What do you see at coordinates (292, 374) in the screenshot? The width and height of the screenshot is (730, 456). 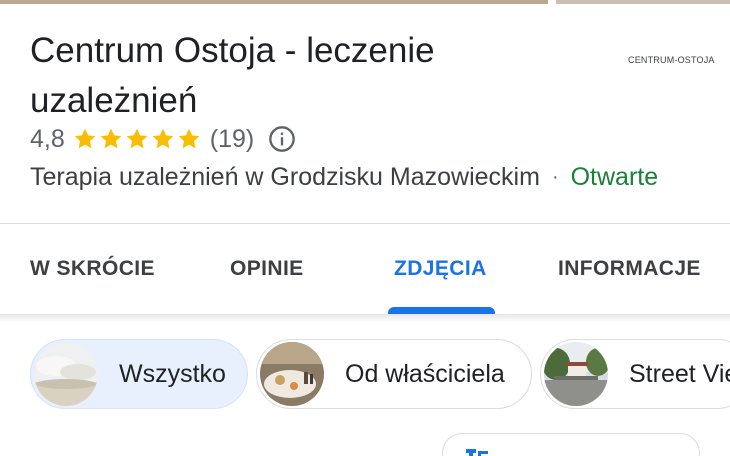 I see `chip-thumbnail-owner` at bounding box center [292, 374].